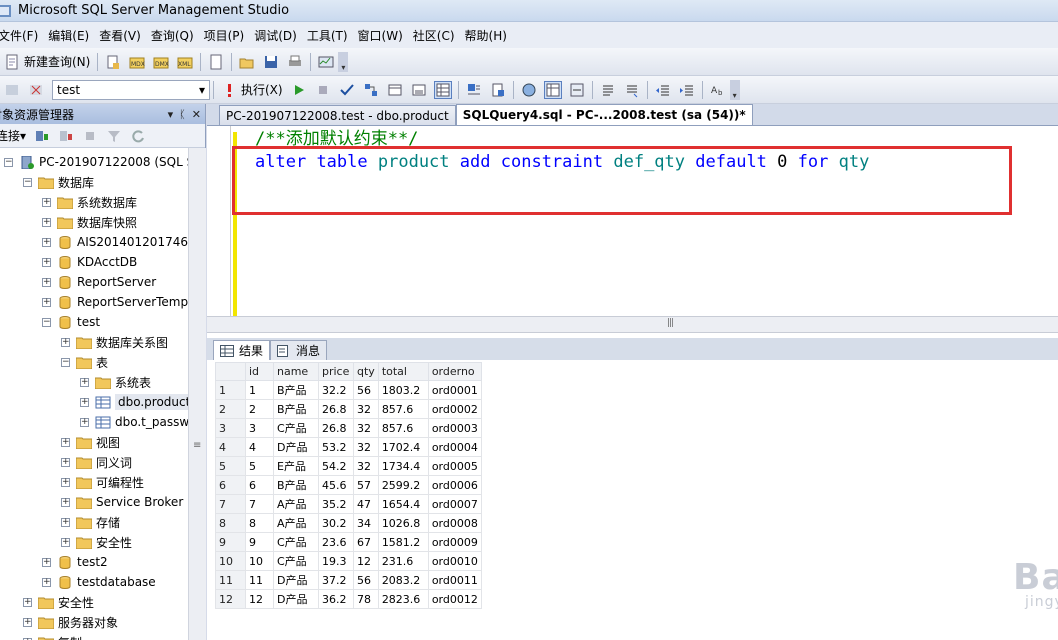  I want to click on grid-cell: 857.6, so click(403, 409).